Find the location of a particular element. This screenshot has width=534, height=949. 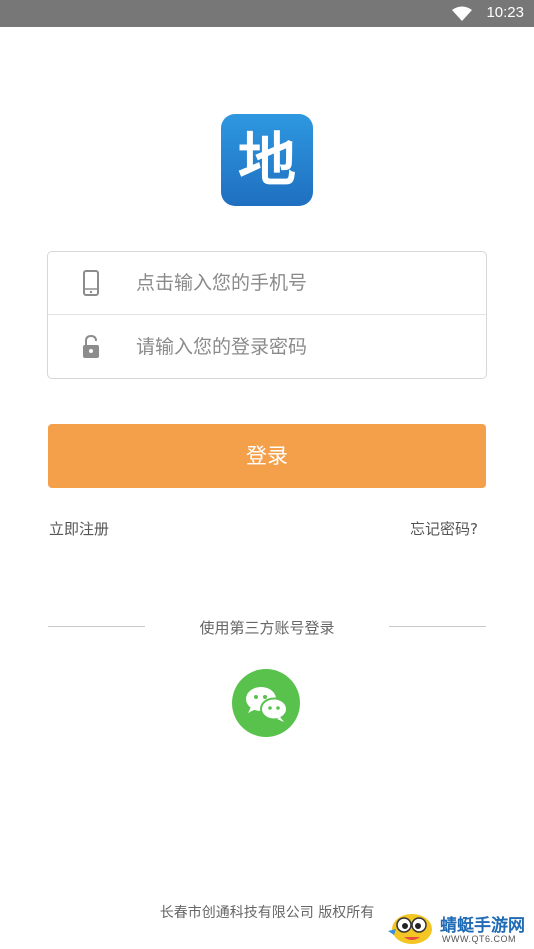

status-time: 10:23 is located at coordinates (505, 12).